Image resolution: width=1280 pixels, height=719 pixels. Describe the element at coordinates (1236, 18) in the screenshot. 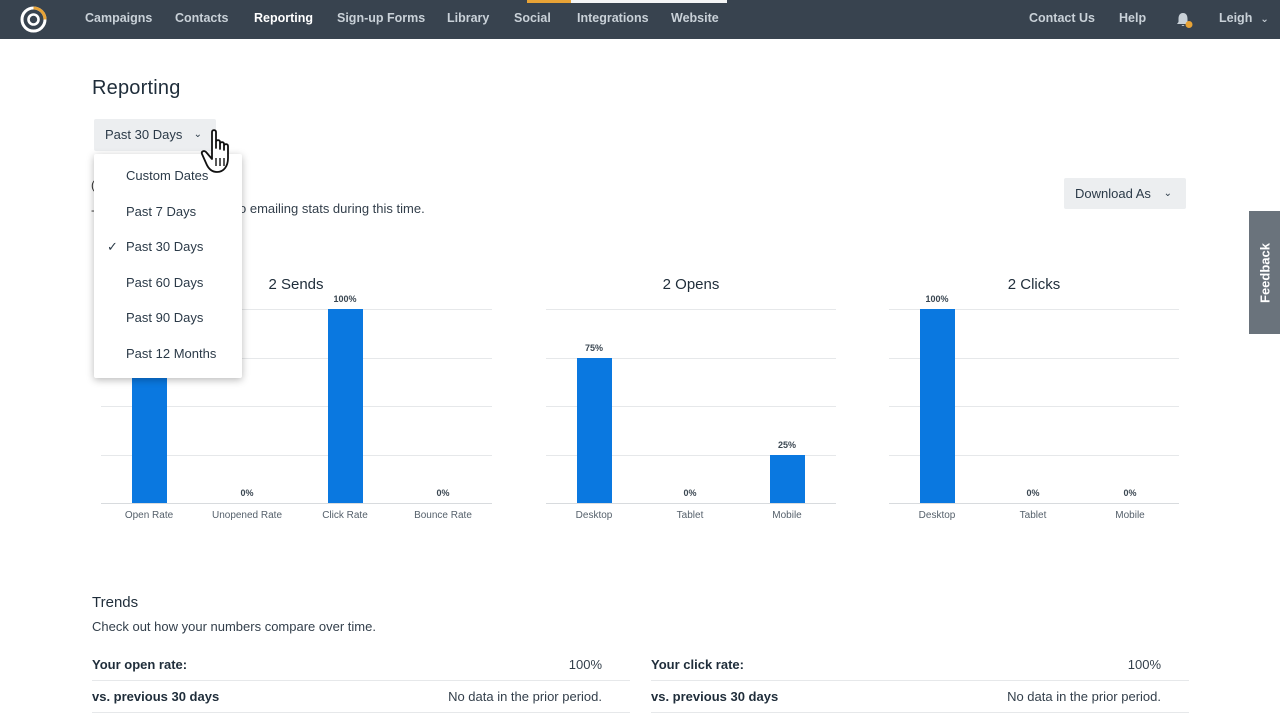

I see `user-name: Leigh` at that location.